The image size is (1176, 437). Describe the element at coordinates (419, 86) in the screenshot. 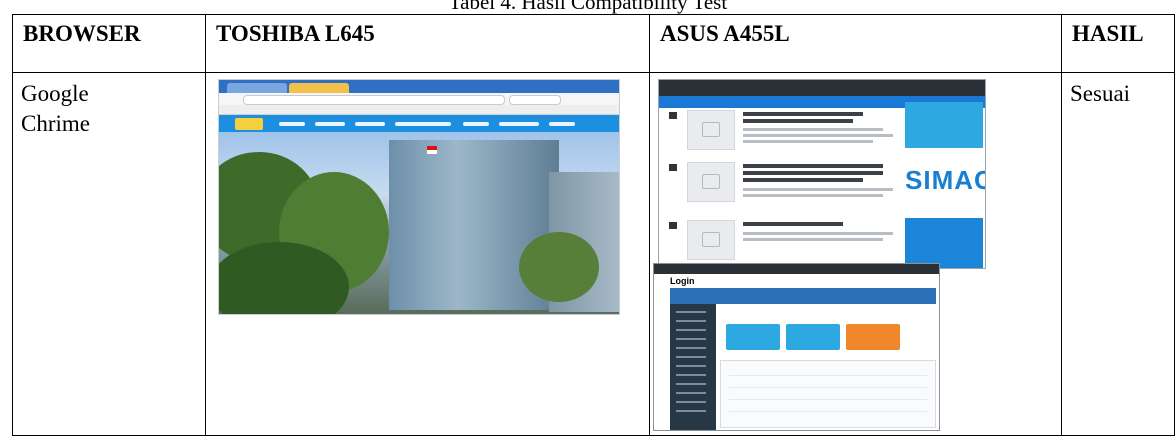

I see `browser-tab-bar` at that location.